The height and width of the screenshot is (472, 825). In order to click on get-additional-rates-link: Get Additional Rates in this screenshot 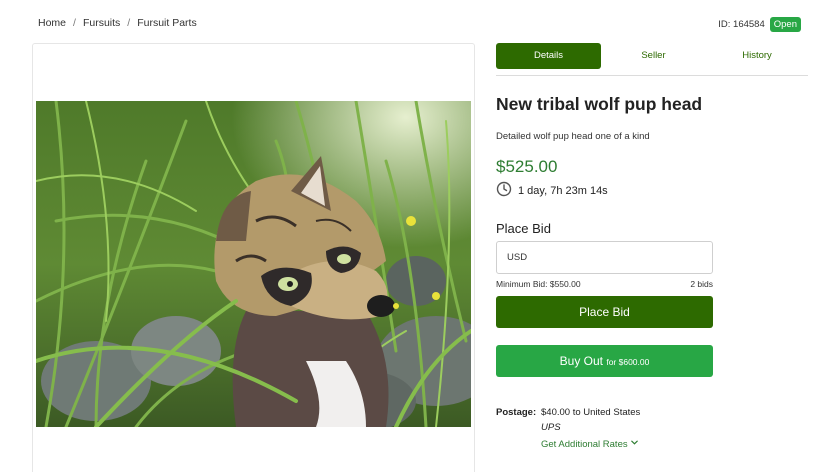, I will do `click(590, 444)`.